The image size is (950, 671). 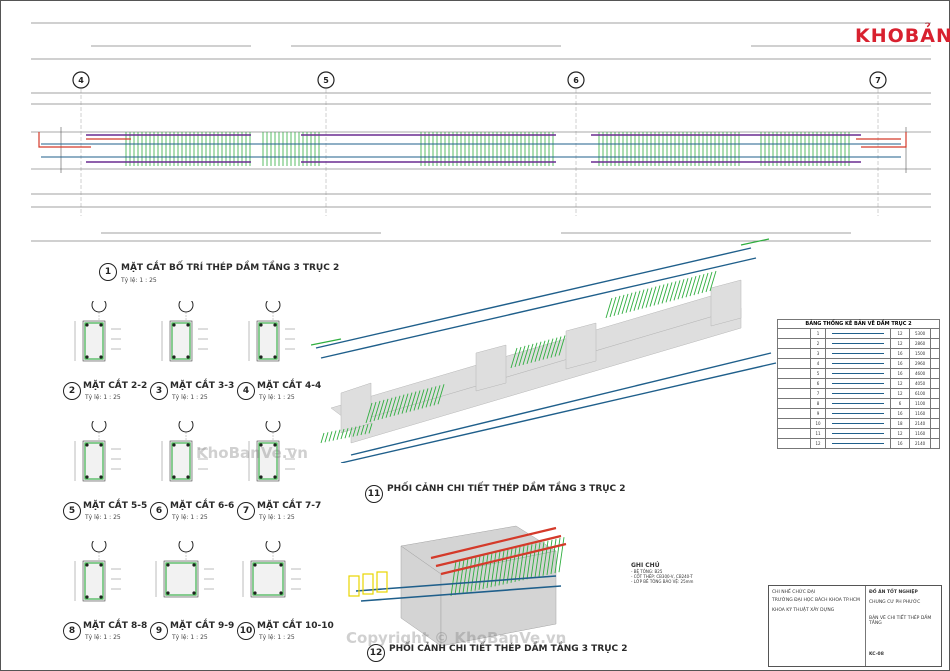 I want to click on svg-text: 7, so click(x=878, y=80).